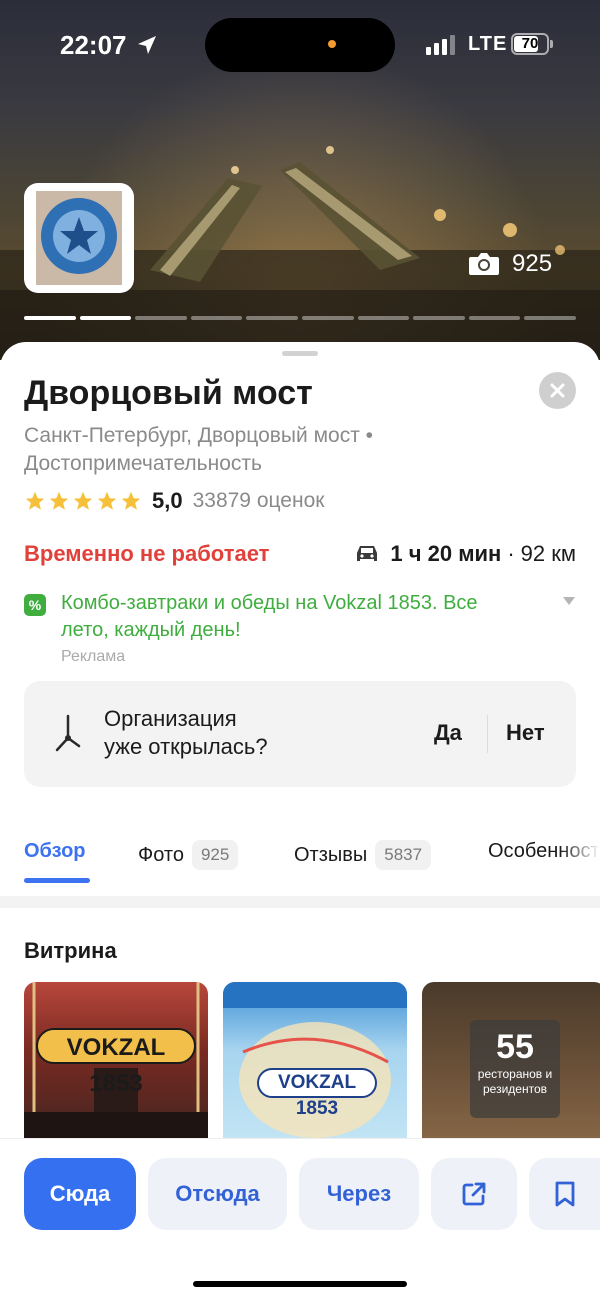 This screenshot has height=1300, width=600. I want to click on residents-counter: 55 ресторанов и резидентов, so click(515, 1069).